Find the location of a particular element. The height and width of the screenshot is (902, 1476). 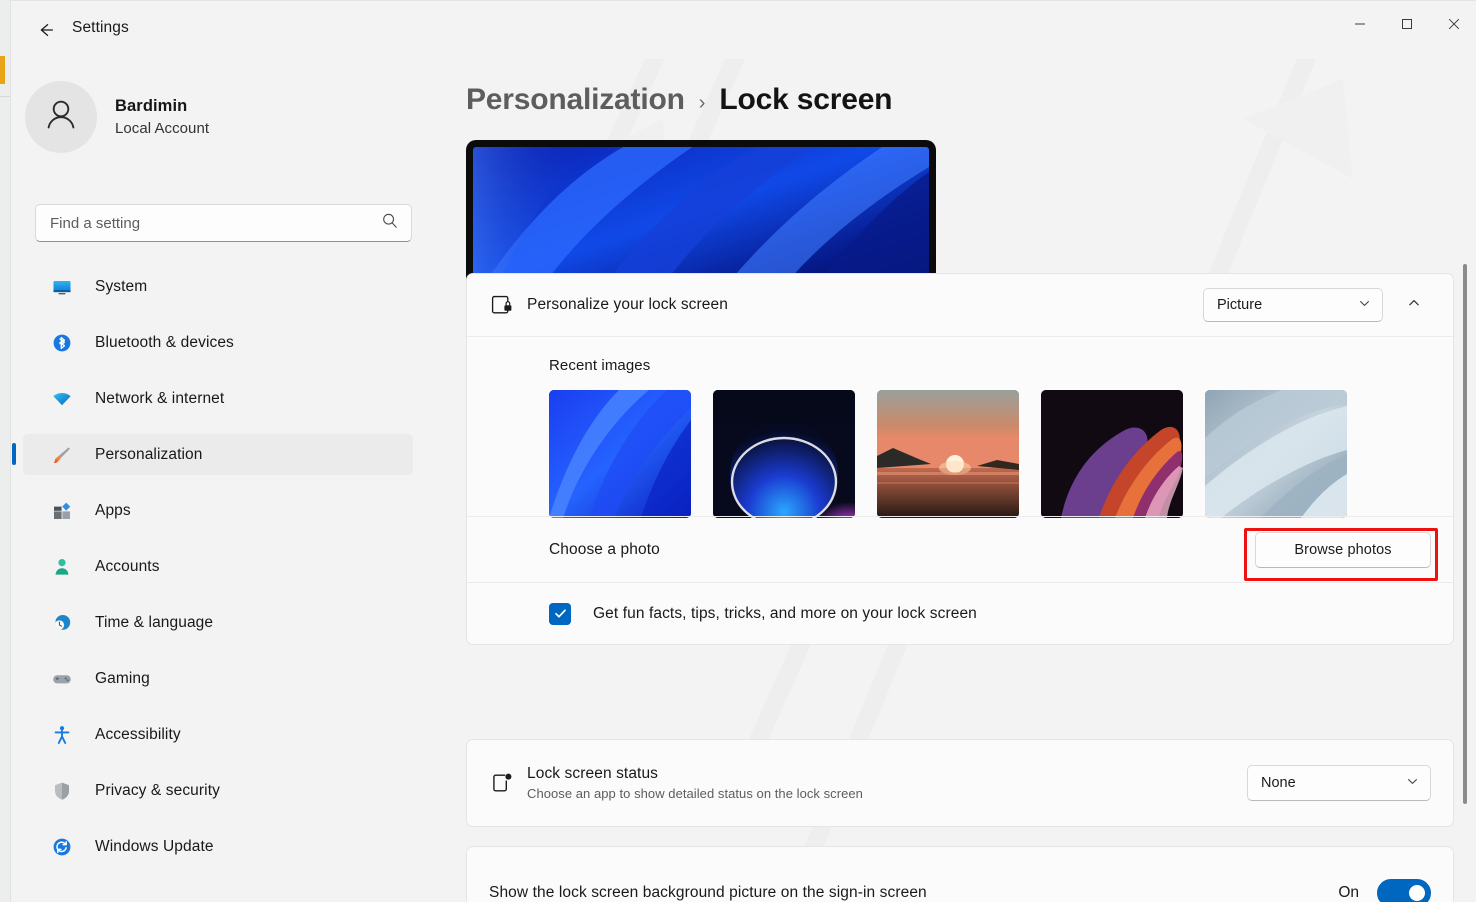

lock-screen-status-dropdown: None is located at coordinates (1339, 783).